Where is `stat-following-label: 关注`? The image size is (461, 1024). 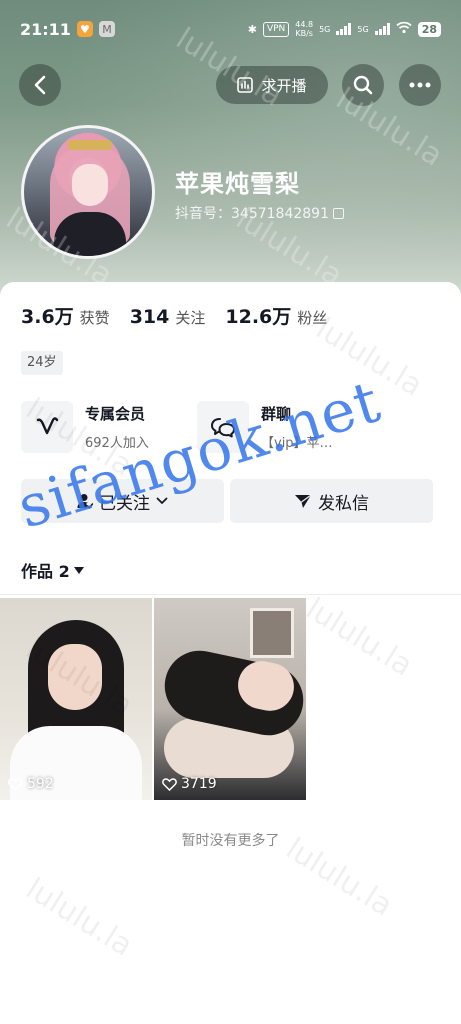 stat-following-label: 关注 is located at coordinates (190, 318).